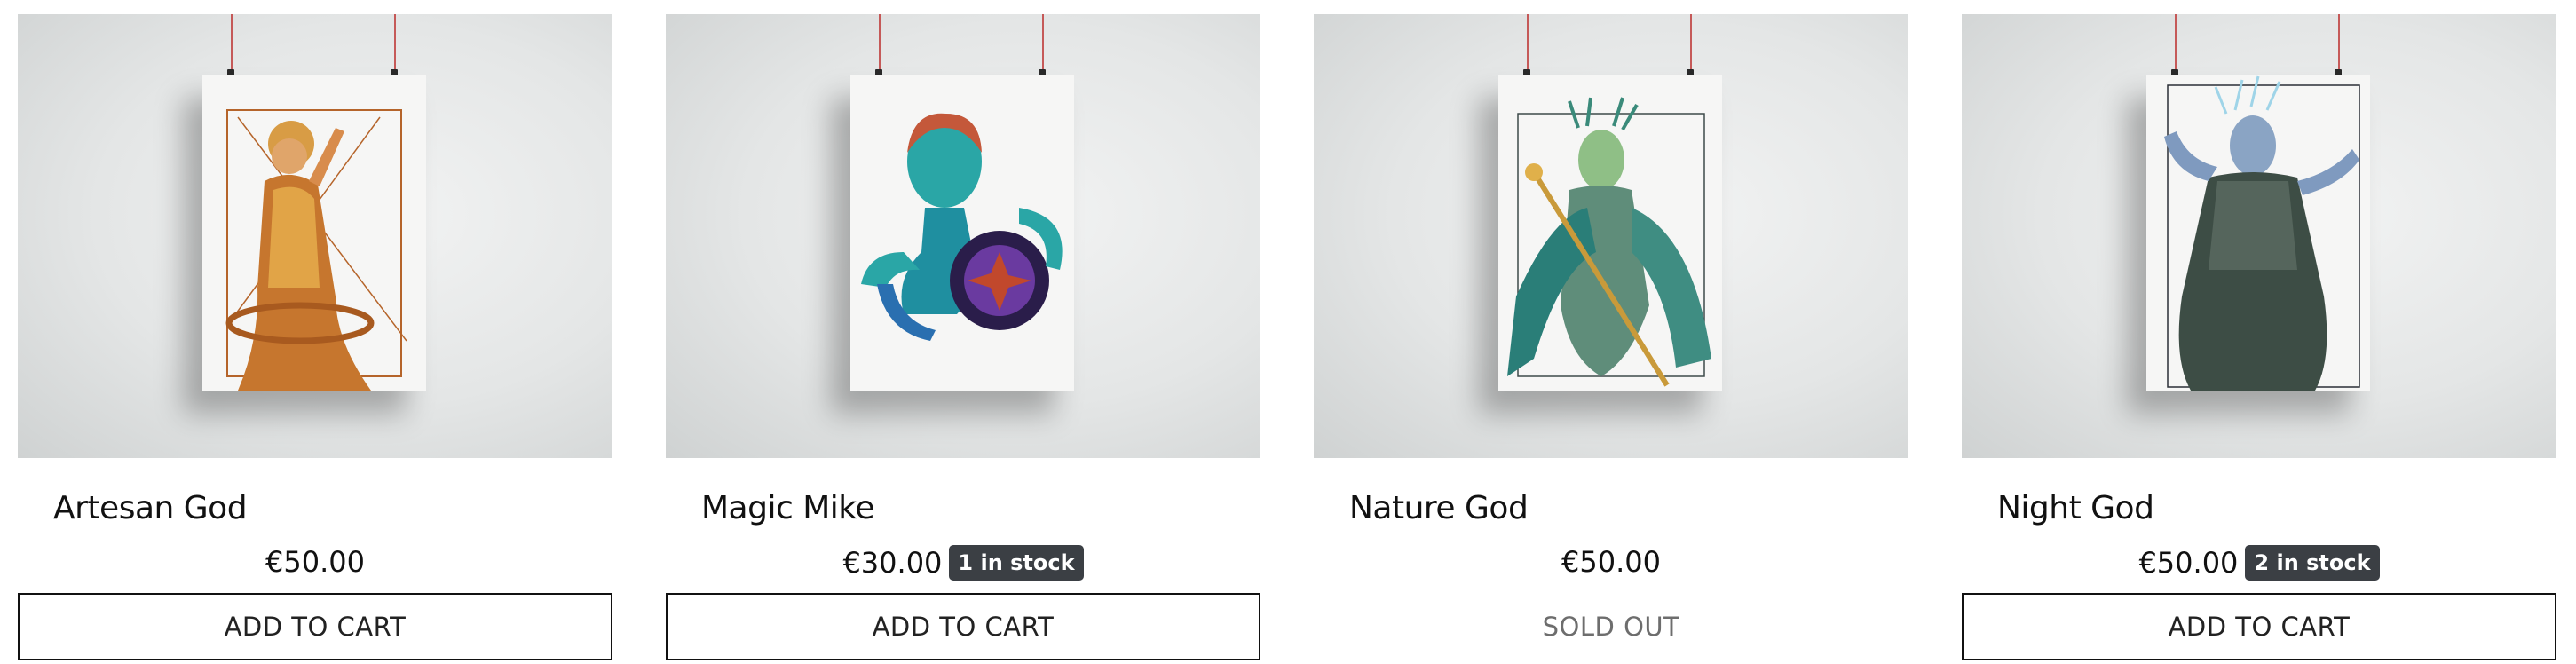 This screenshot has height=664, width=2576. Describe the element at coordinates (892, 563) in the screenshot. I see `product-price: €30.00` at that location.